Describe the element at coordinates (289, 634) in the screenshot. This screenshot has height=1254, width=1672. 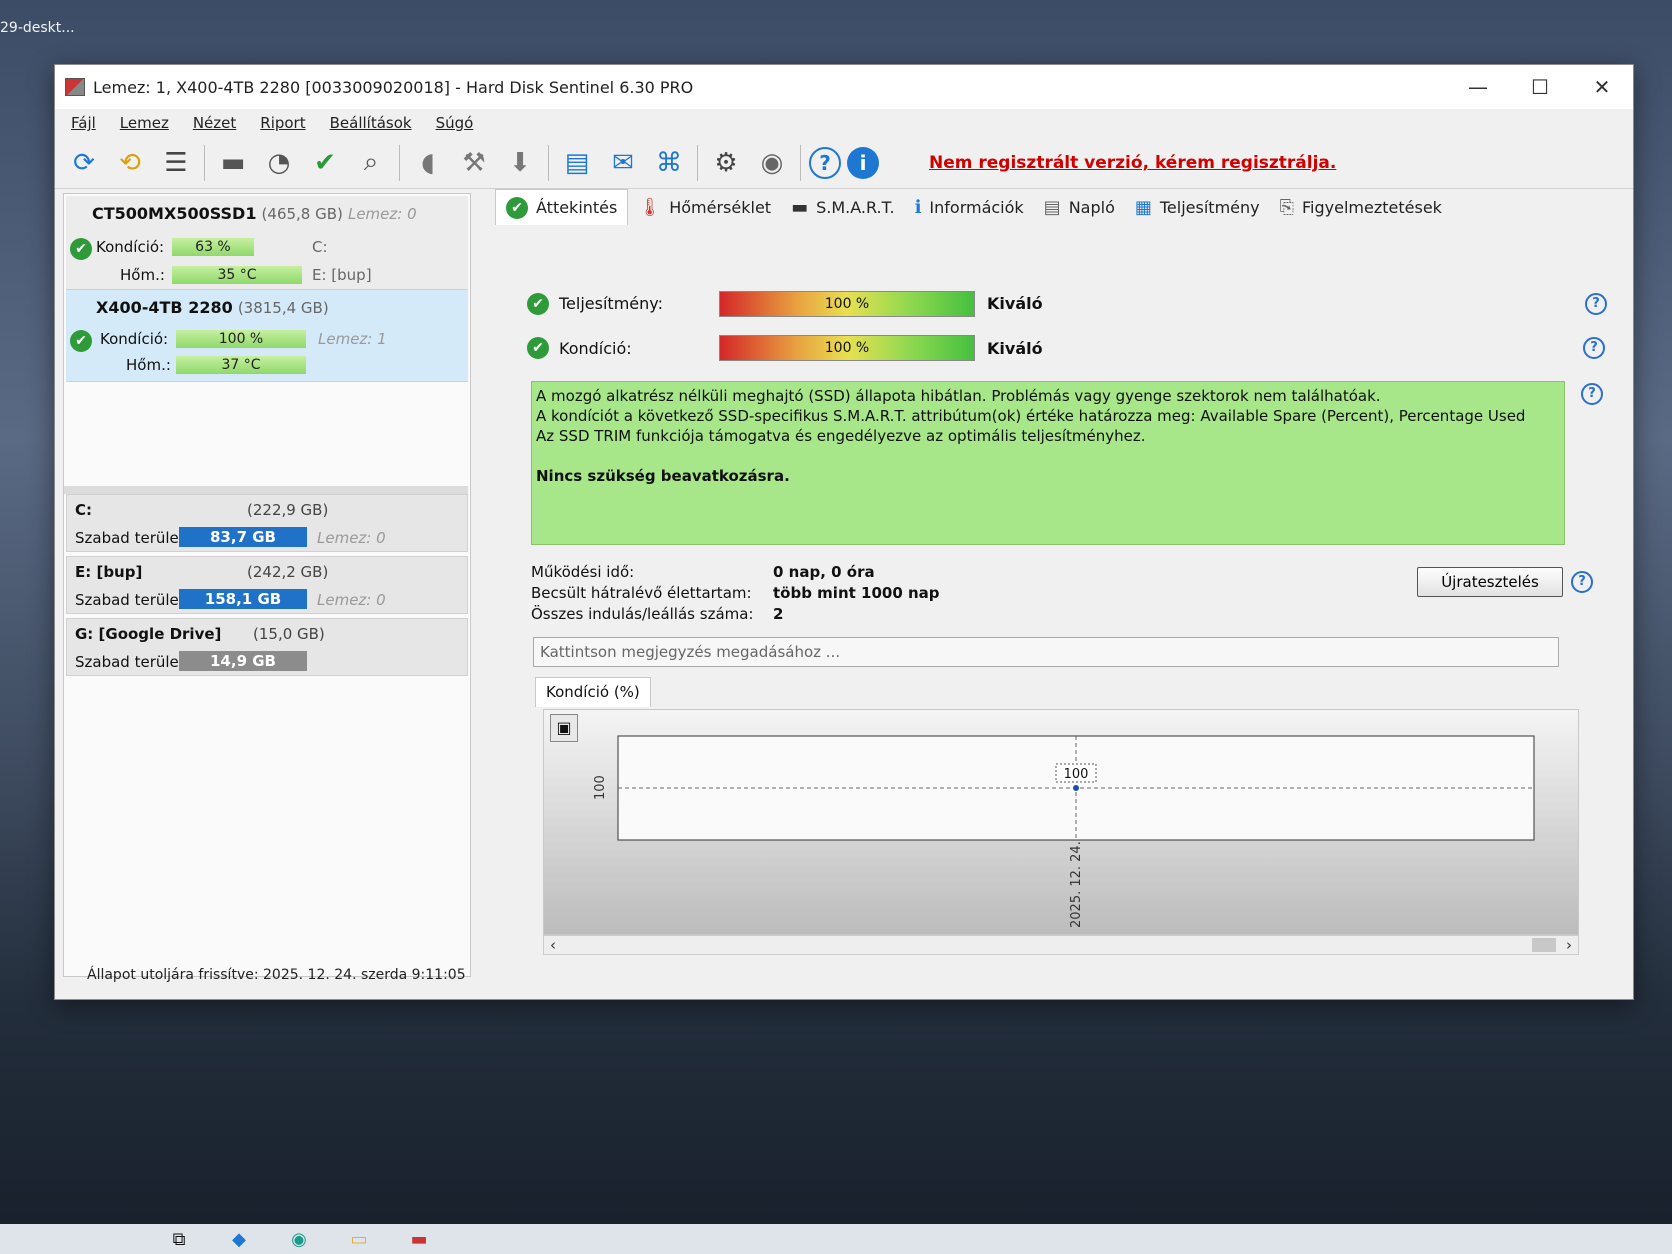
I see `volume-size: (15,0 GB)` at that location.